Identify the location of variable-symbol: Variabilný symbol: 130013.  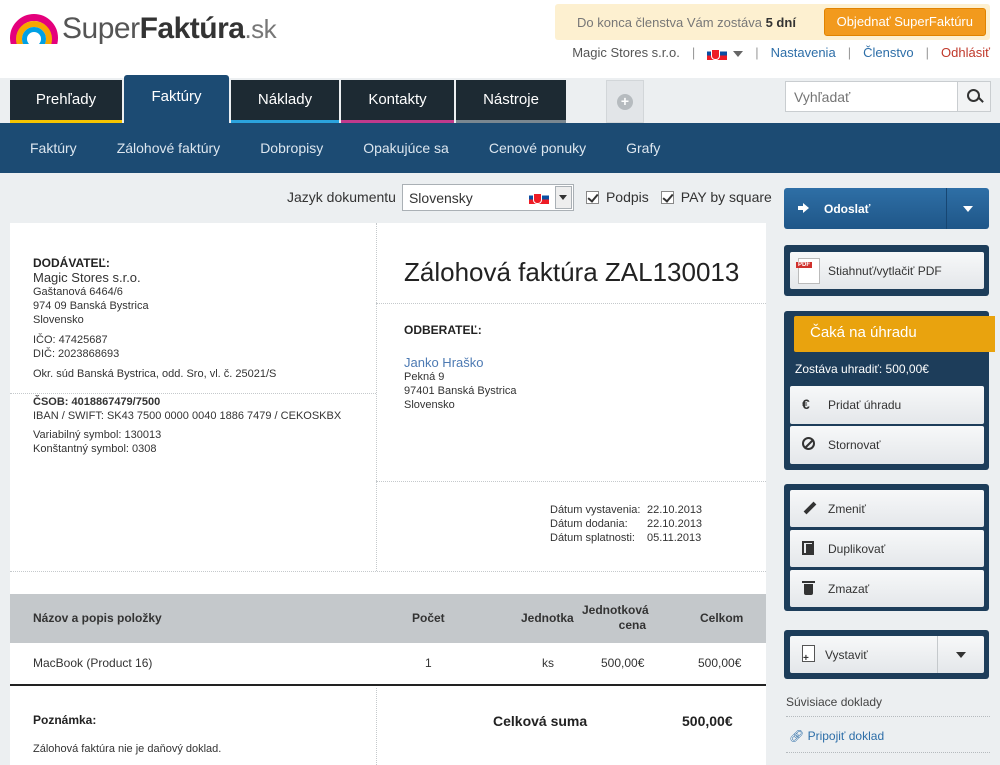
(97, 435).